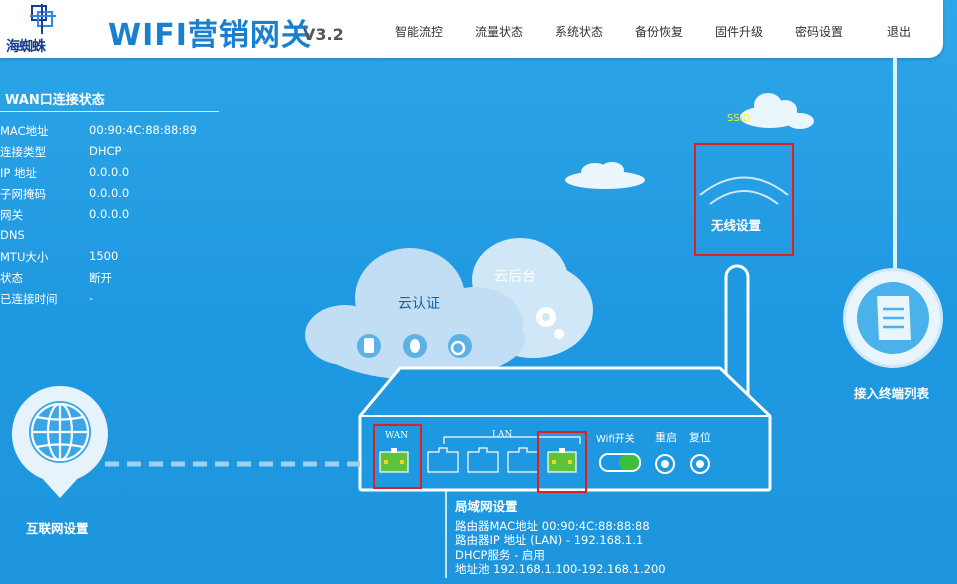  I want to click on lan-info-line: DHCP服务 - 启用, so click(500, 554).